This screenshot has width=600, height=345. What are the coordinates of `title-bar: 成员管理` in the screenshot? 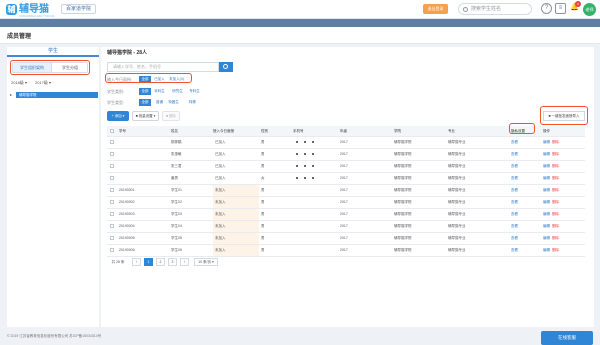 It's located at (300, 35).